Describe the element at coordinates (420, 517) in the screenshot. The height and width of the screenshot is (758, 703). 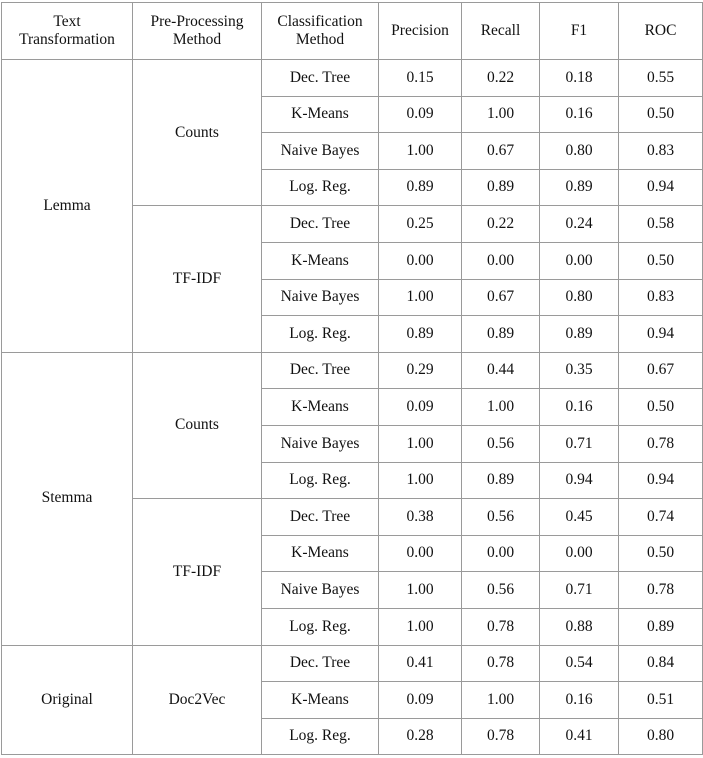
I see `precision-value-cell: 0.38` at that location.